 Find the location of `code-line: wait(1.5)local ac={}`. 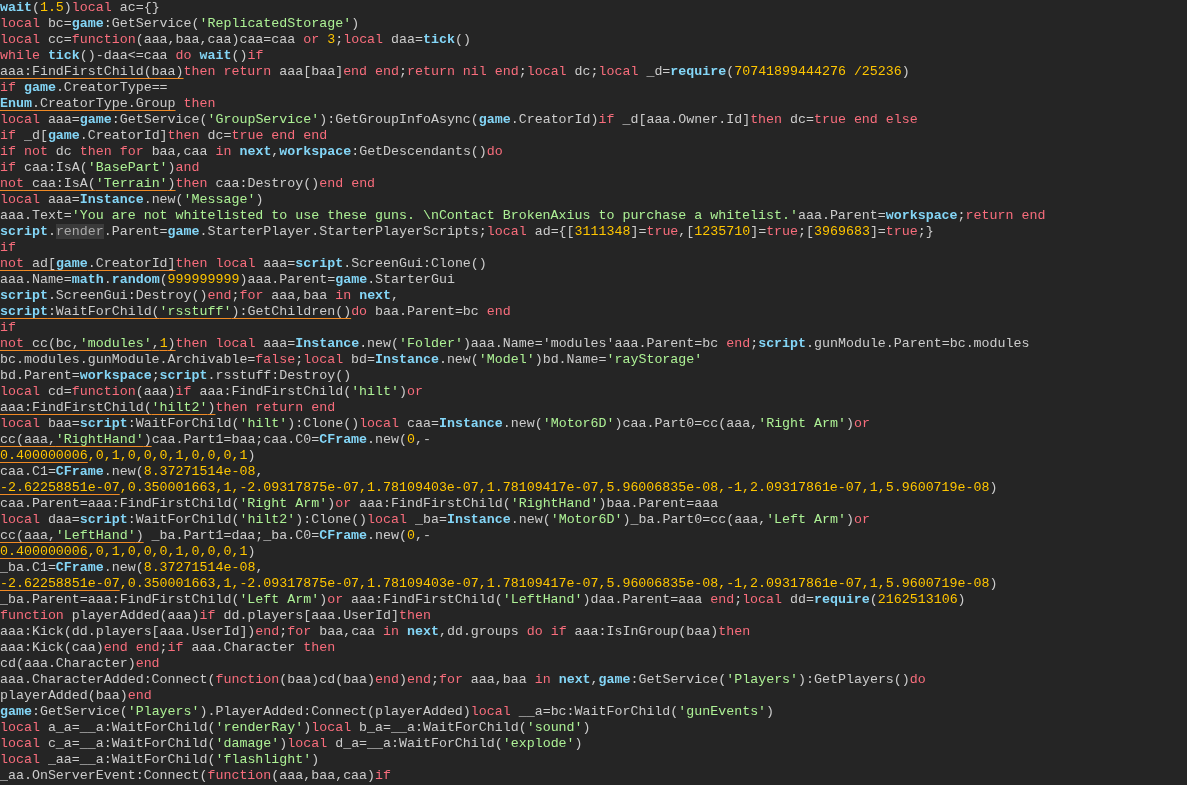

code-line: wait(1.5)local ac={} is located at coordinates (80, 8).